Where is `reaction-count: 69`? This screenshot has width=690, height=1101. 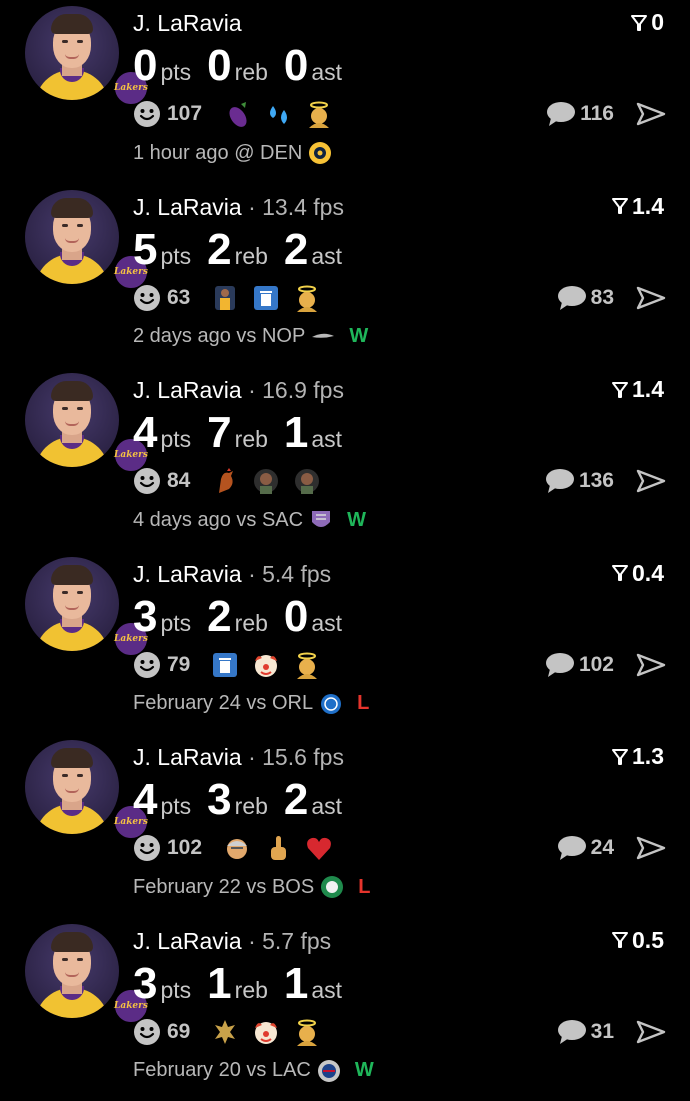 reaction-count: 69 is located at coordinates (179, 1031).